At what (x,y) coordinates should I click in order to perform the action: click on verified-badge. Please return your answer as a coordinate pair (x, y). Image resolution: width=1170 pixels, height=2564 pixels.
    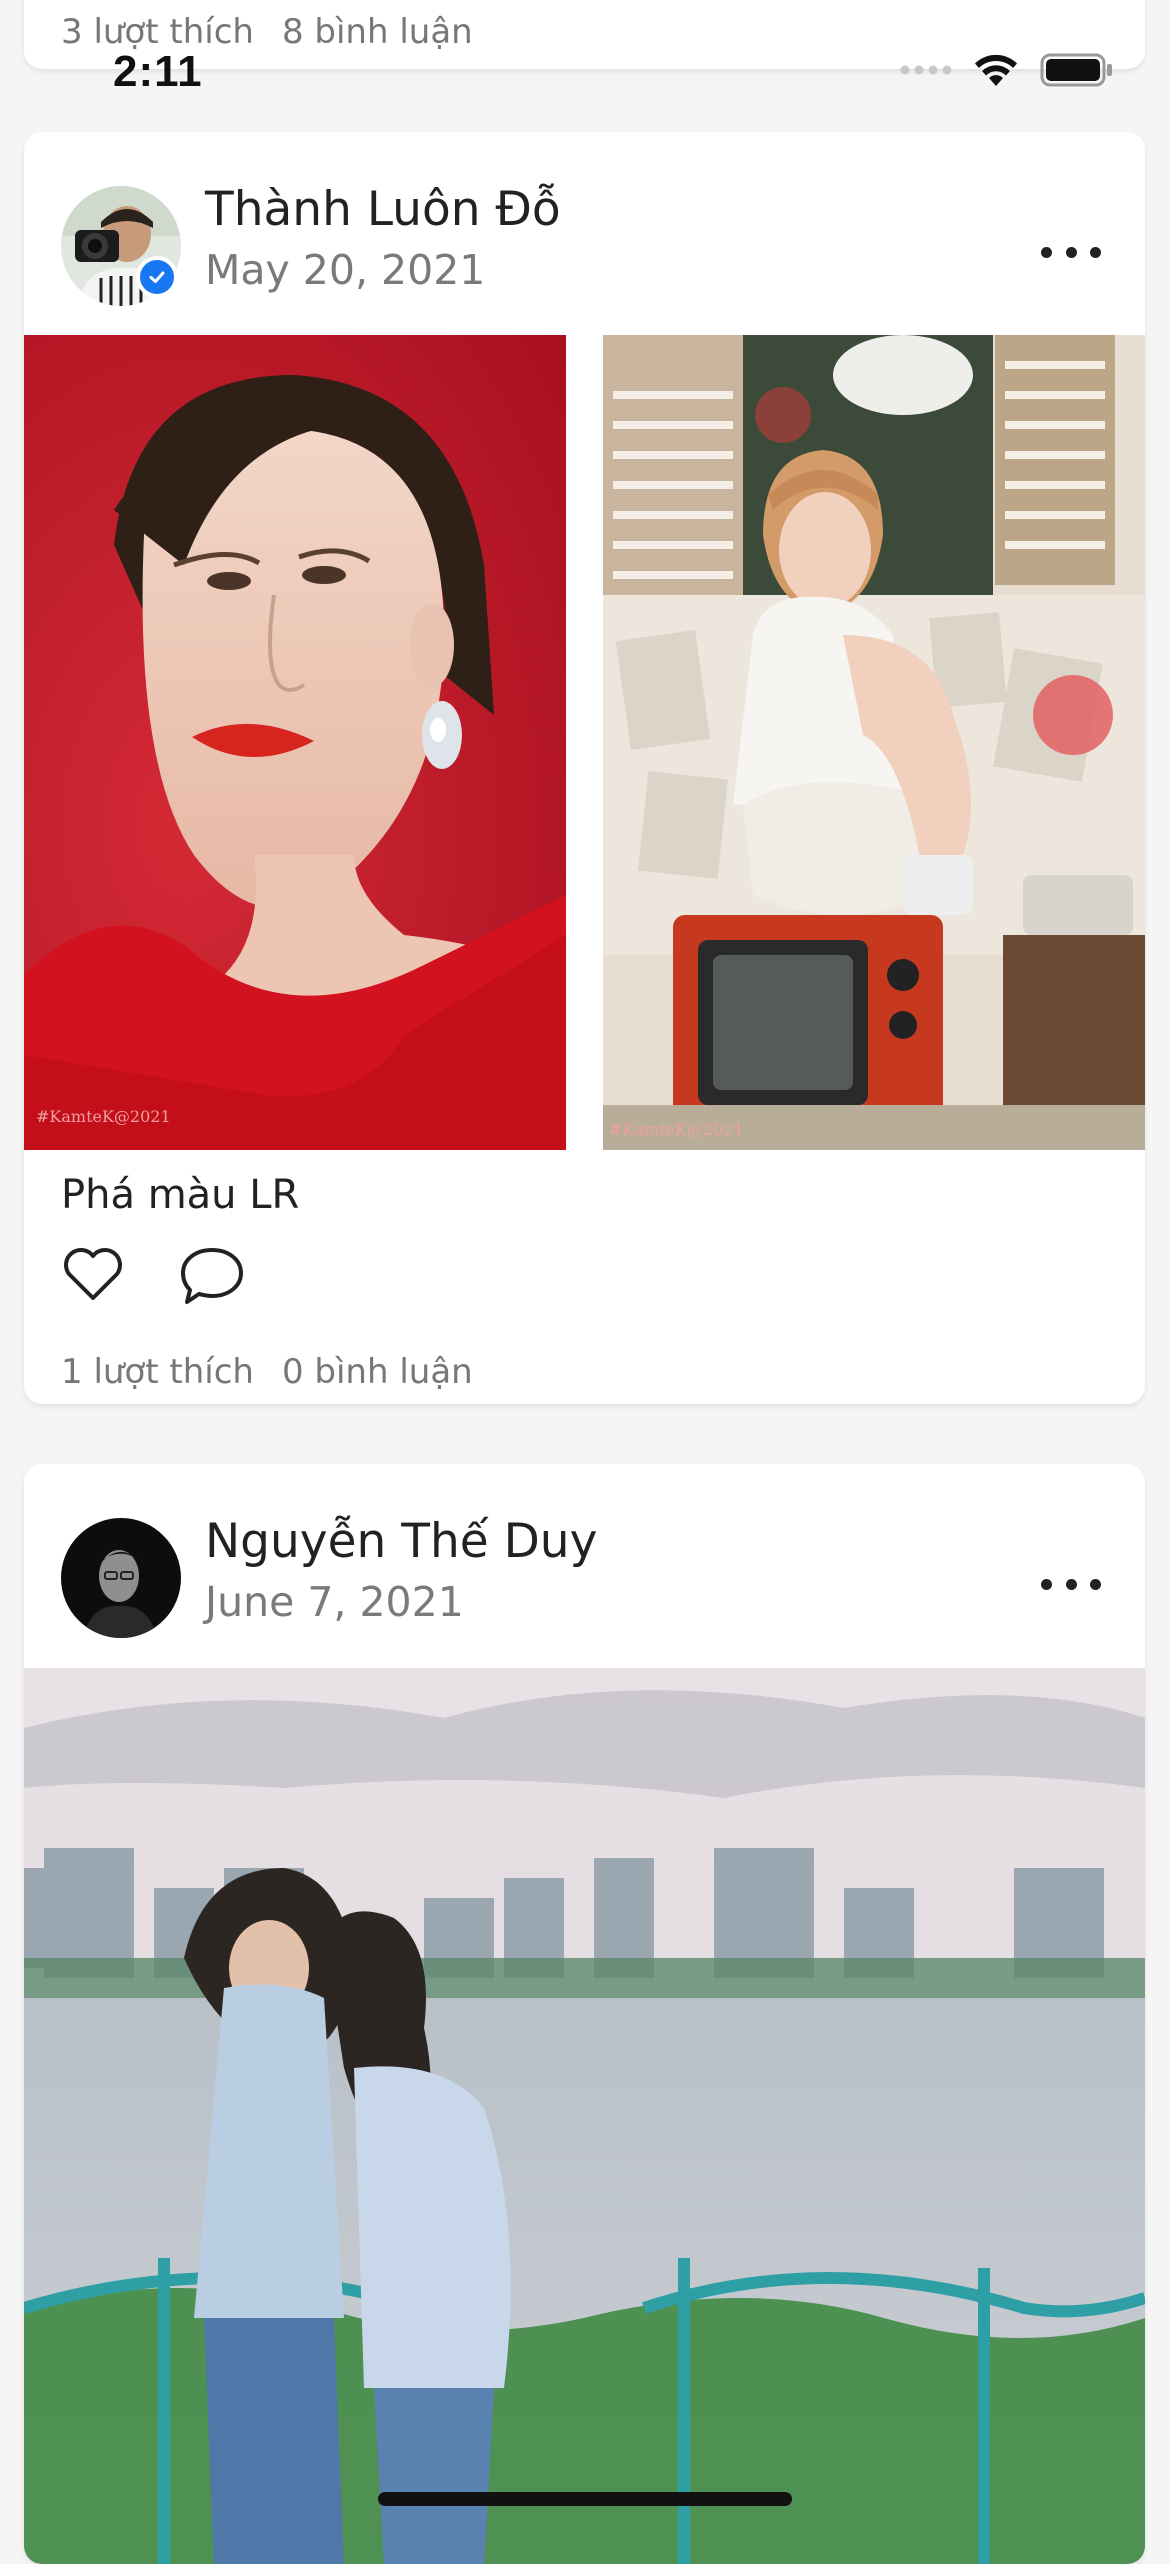
    Looking at the image, I should click on (157, 277).